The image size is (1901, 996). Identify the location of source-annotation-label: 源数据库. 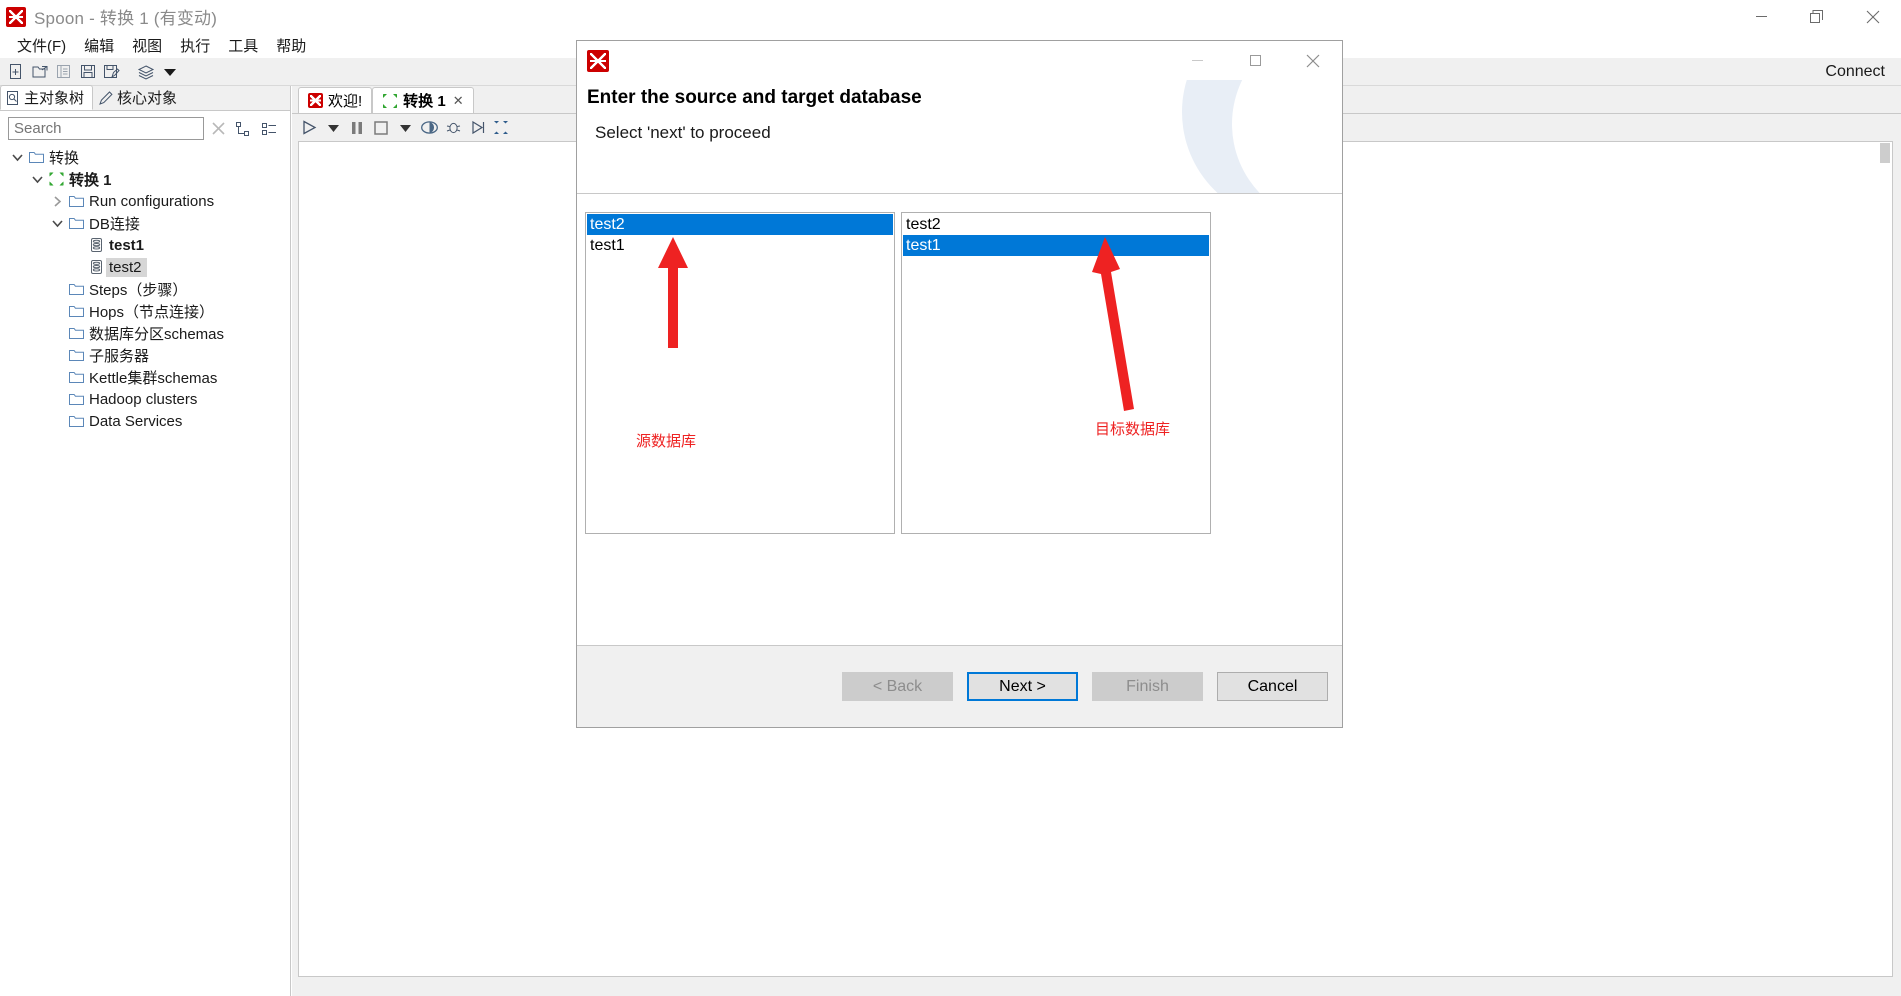
(666, 441).